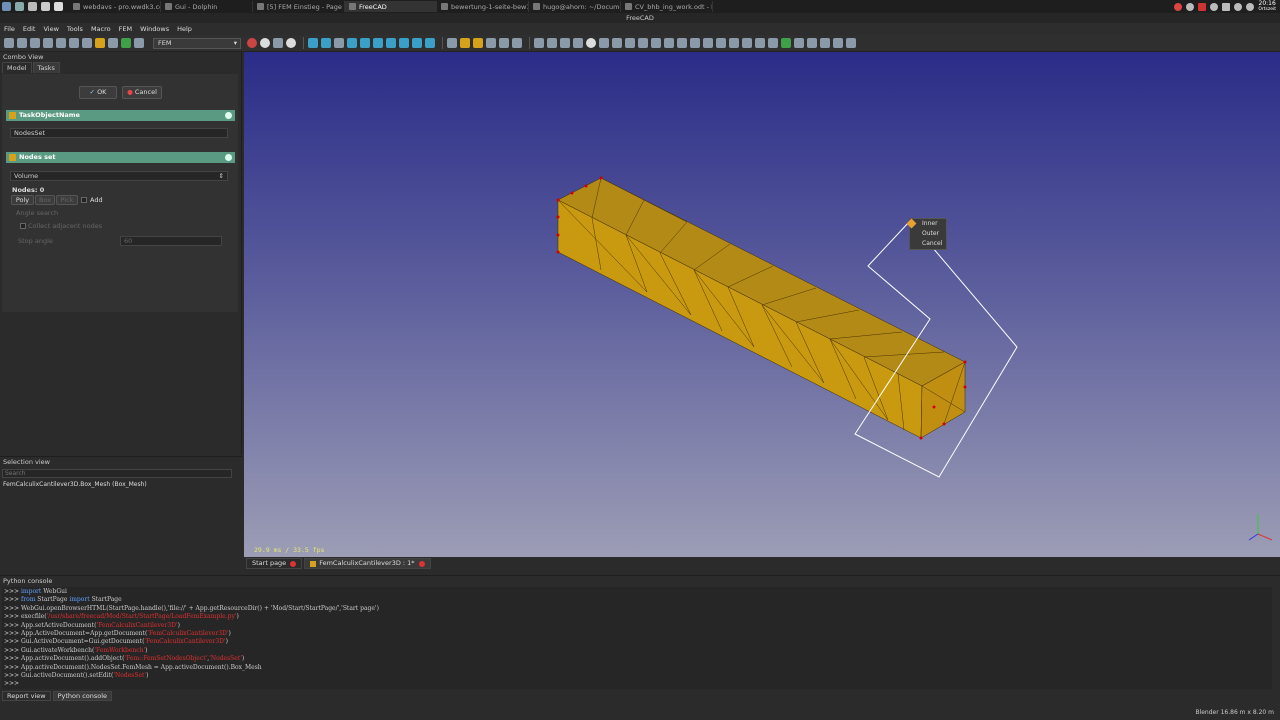 The image size is (1280, 720). I want to click on constraint-contact-icon, so click(656, 43).